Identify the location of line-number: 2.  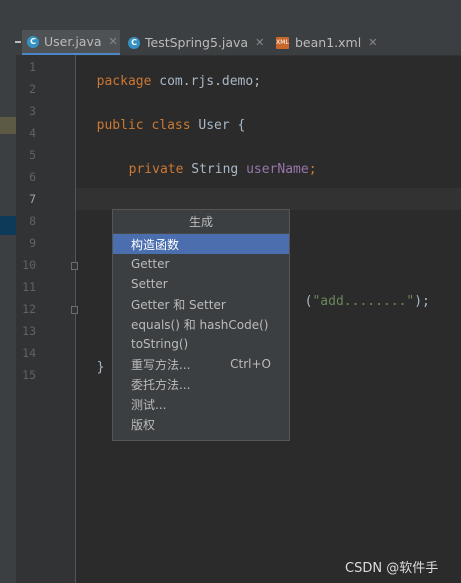
(32, 89).